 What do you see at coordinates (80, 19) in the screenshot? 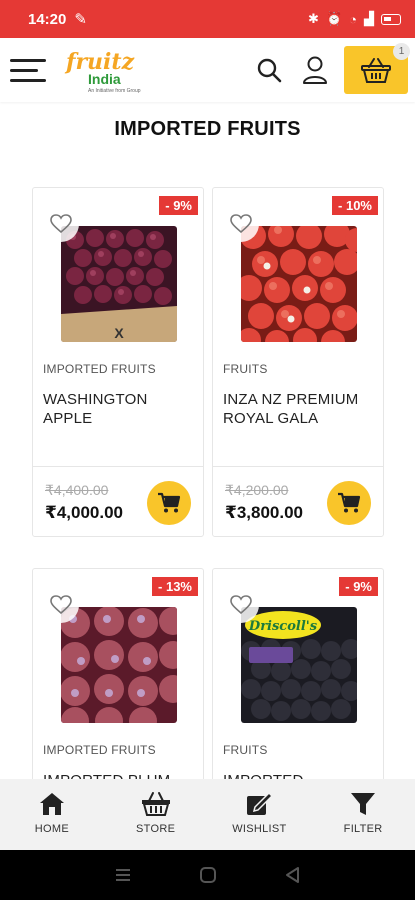
I see `status-notification-icon: ✎` at bounding box center [80, 19].